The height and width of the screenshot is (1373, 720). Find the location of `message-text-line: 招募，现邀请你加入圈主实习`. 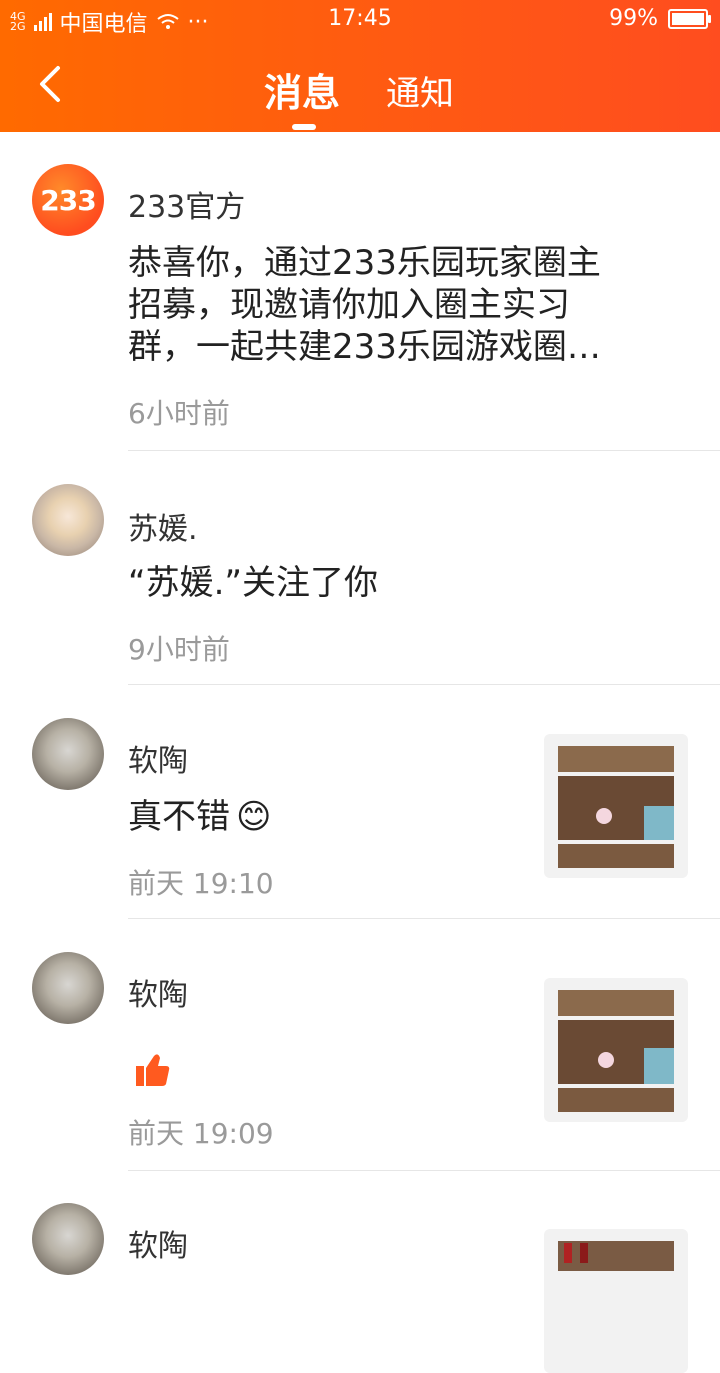

message-text-line: 招募，现邀请你加入圈主实习 is located at coordinates (349, 305).